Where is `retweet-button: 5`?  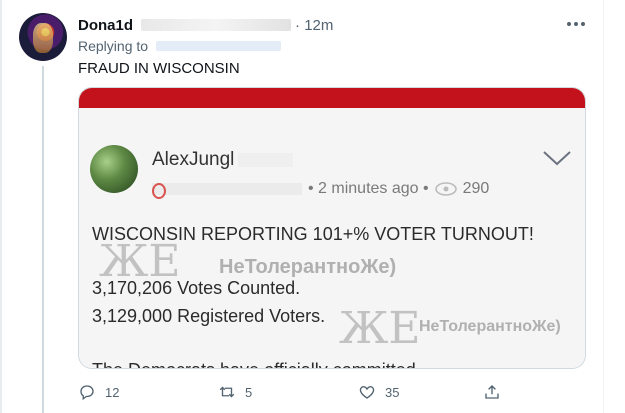 retweet-button: 5 is located at coordinates (235, 392).